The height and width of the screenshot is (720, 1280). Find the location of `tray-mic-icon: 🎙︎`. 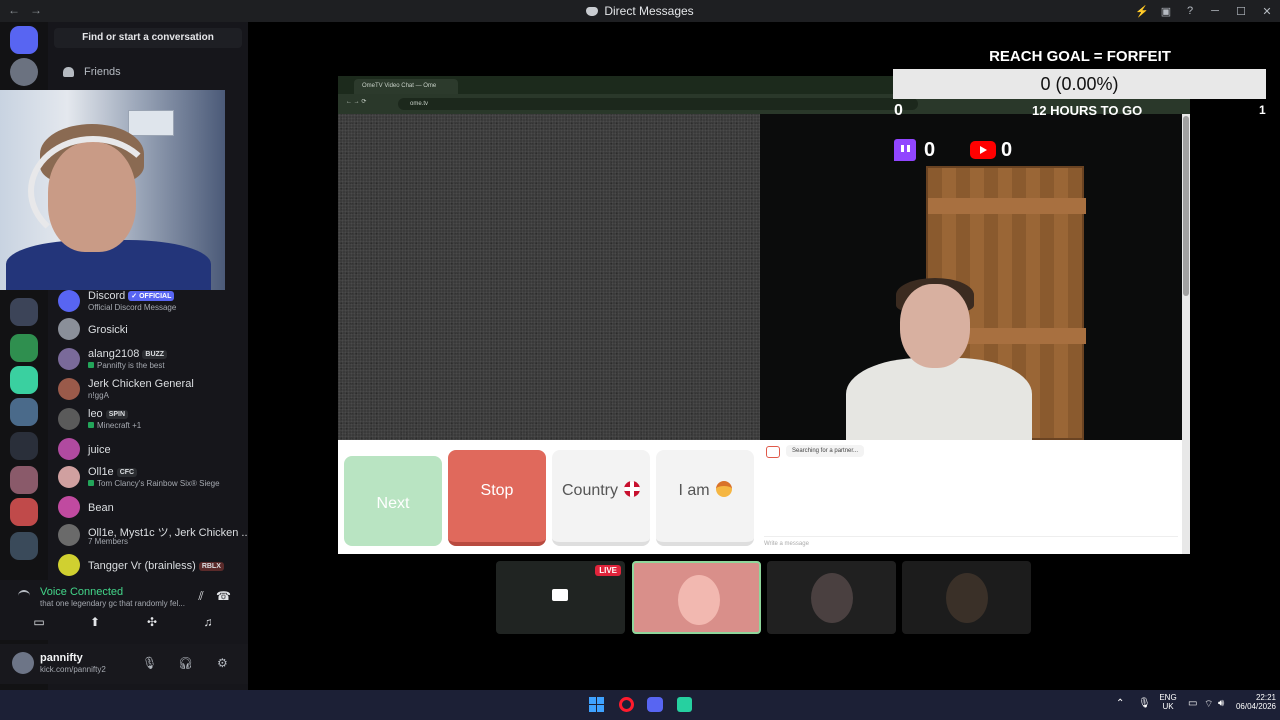

tray-mic-icon: 🎙︎ is located at coordinates (1144, 703).